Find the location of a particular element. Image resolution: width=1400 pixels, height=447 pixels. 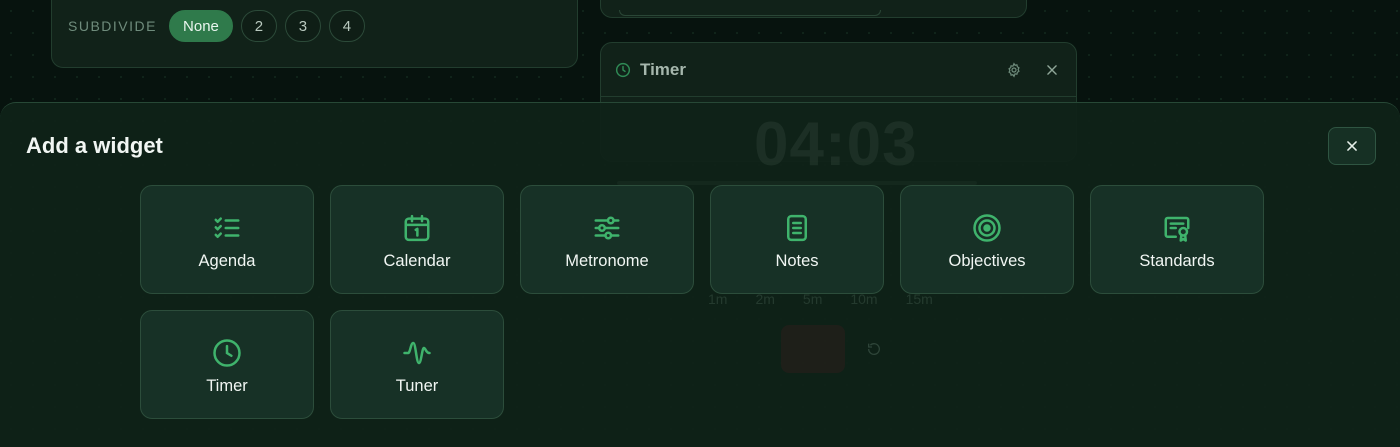

timer-card-header: Timer is located at coordinates (838, 70).